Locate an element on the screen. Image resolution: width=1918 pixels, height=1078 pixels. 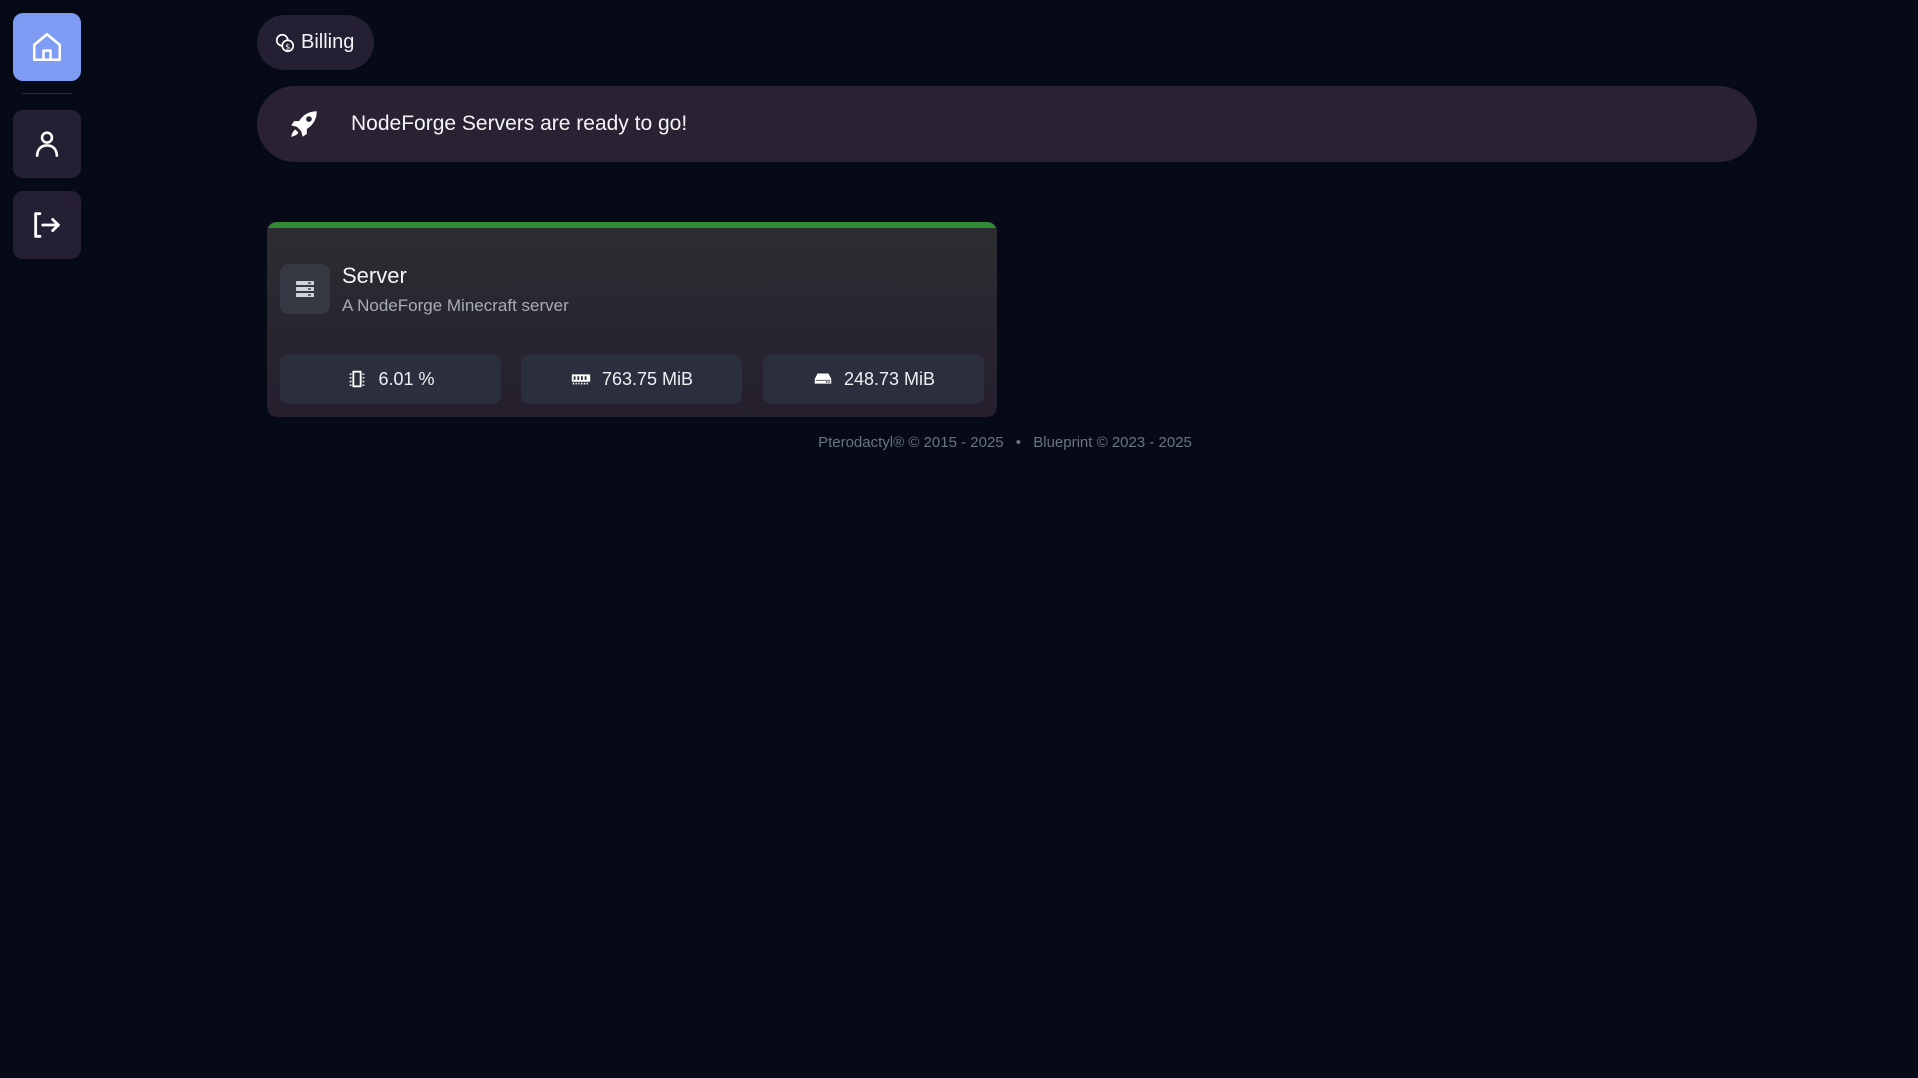
disk-icon is located at coordinates (823, 378).